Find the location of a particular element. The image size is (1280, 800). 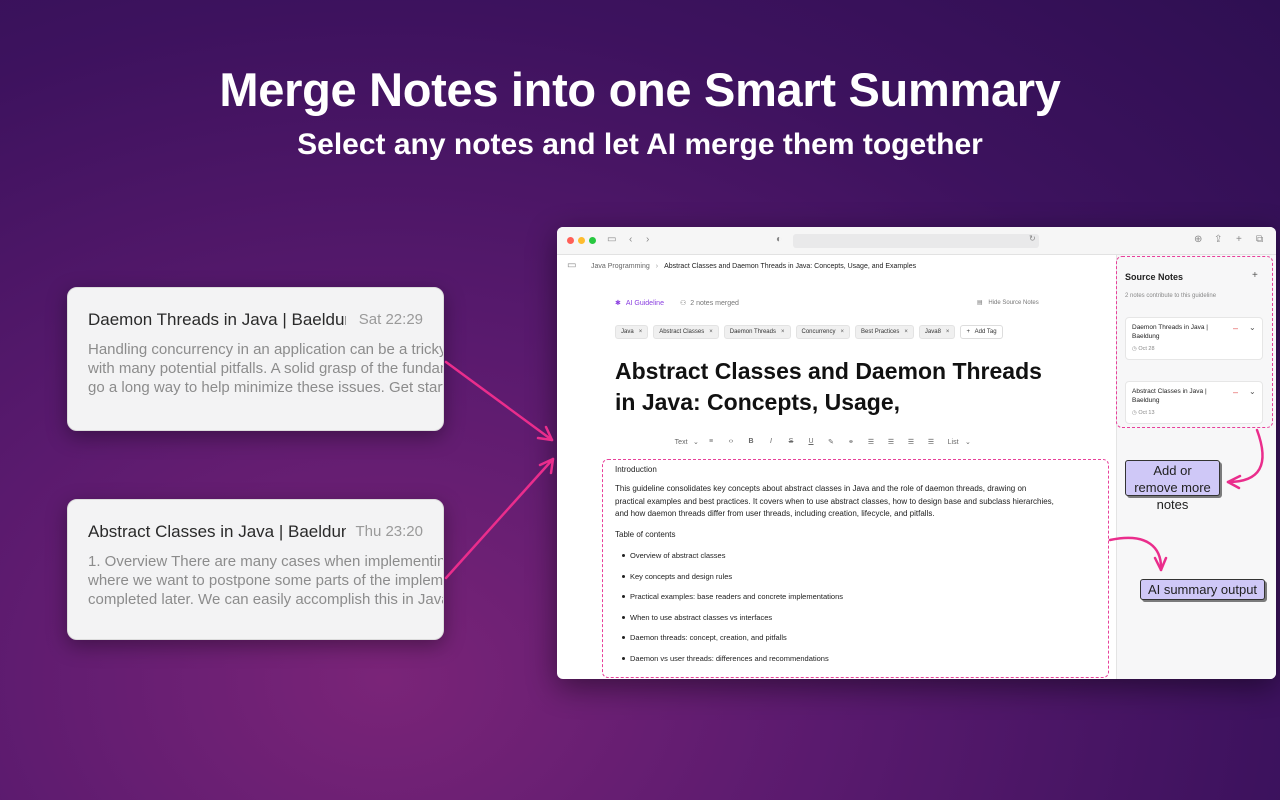

arrow-note2 is located at coordinates (499, 518).